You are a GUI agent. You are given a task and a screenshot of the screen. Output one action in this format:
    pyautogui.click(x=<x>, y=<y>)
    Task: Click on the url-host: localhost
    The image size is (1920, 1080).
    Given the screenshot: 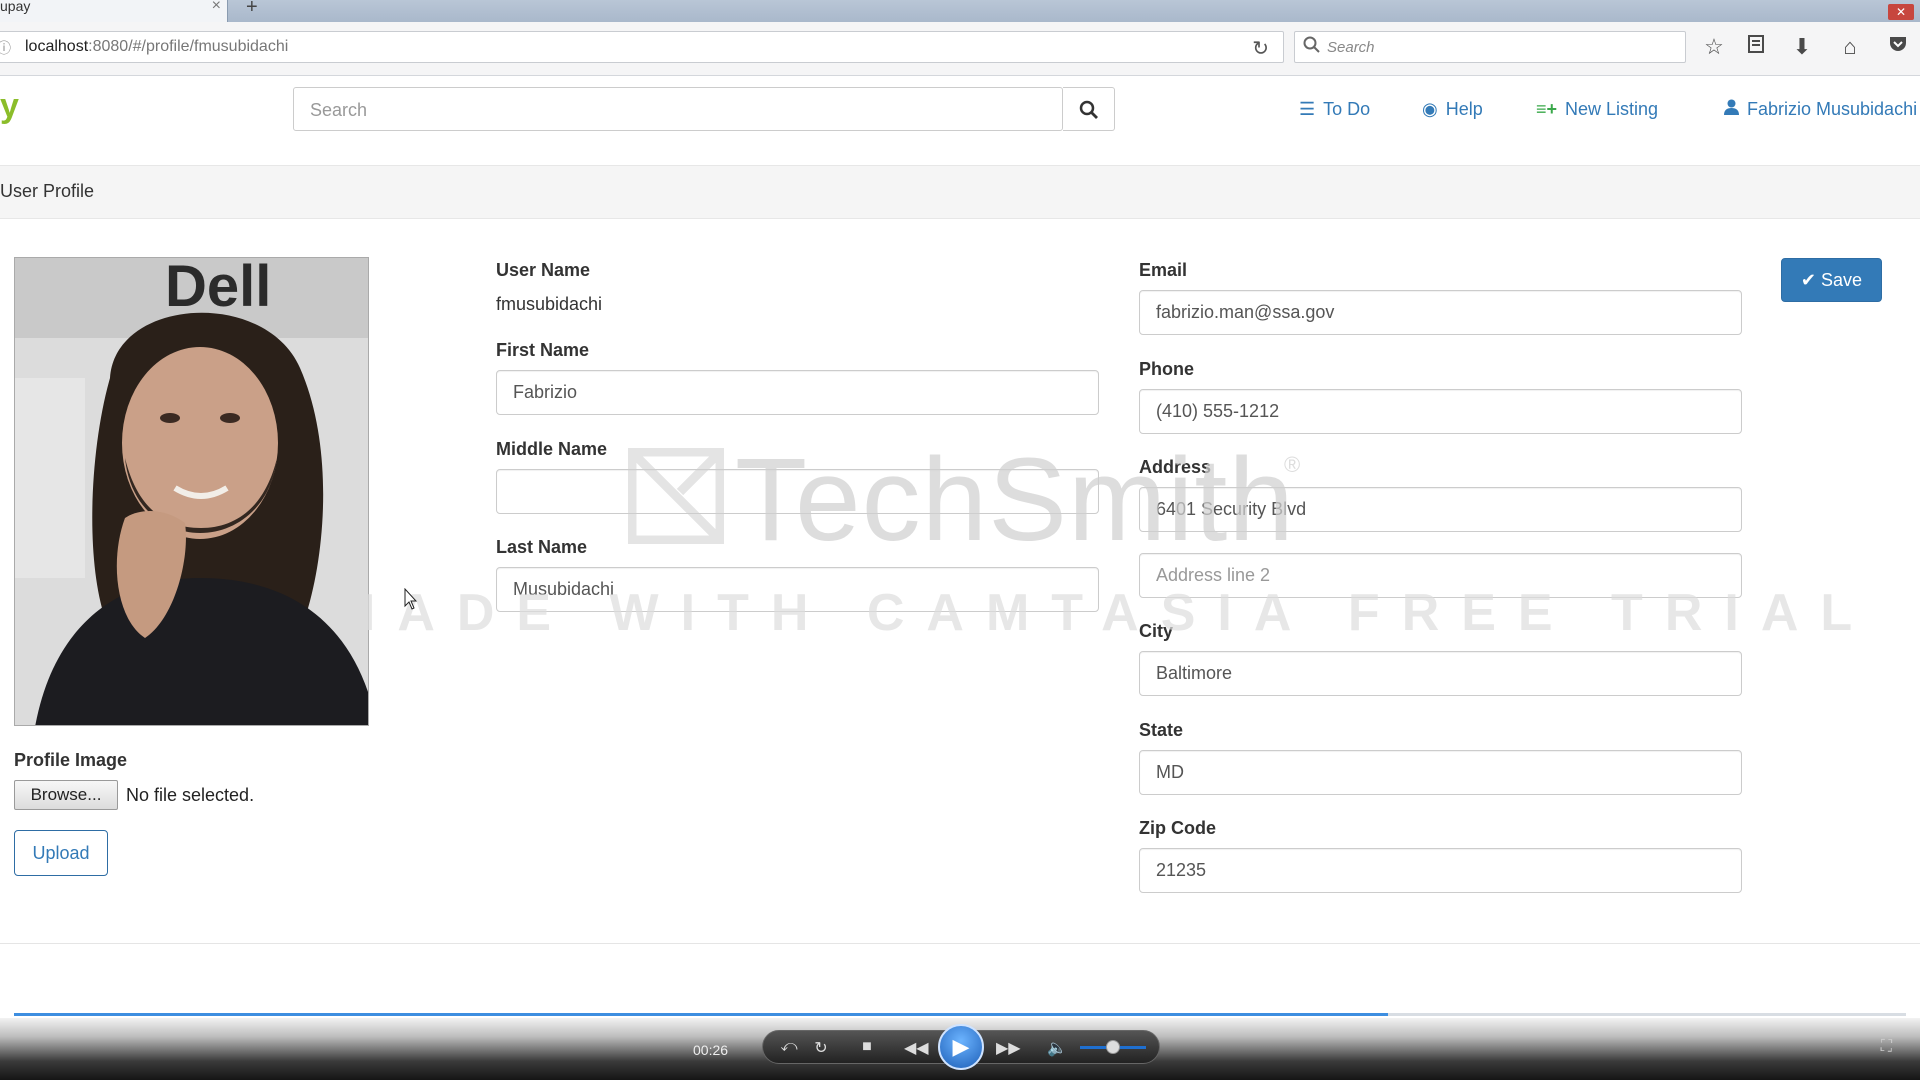 What is the action you would take?
    pyautogui.click(x=57, y=46)
    